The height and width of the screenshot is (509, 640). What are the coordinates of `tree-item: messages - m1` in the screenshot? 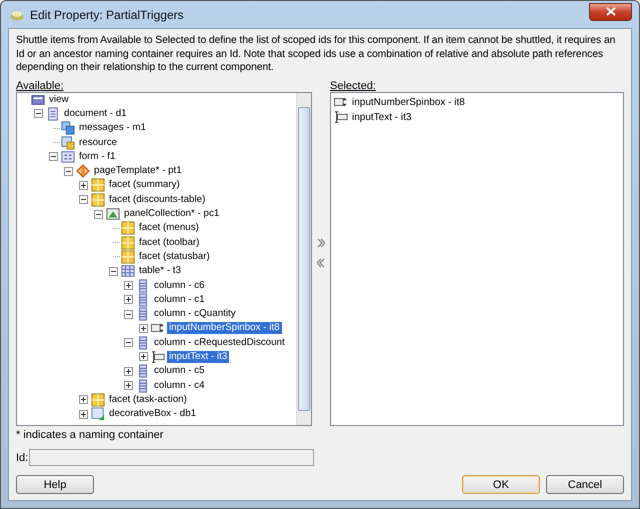 It's located at (112, 128).